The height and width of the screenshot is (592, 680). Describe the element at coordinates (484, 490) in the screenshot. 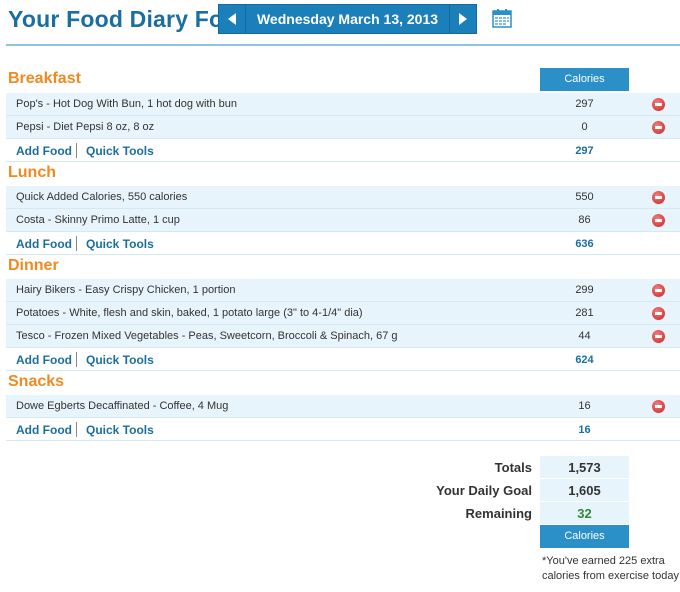

I see `goal-label: Your Daily Goal` at that location.